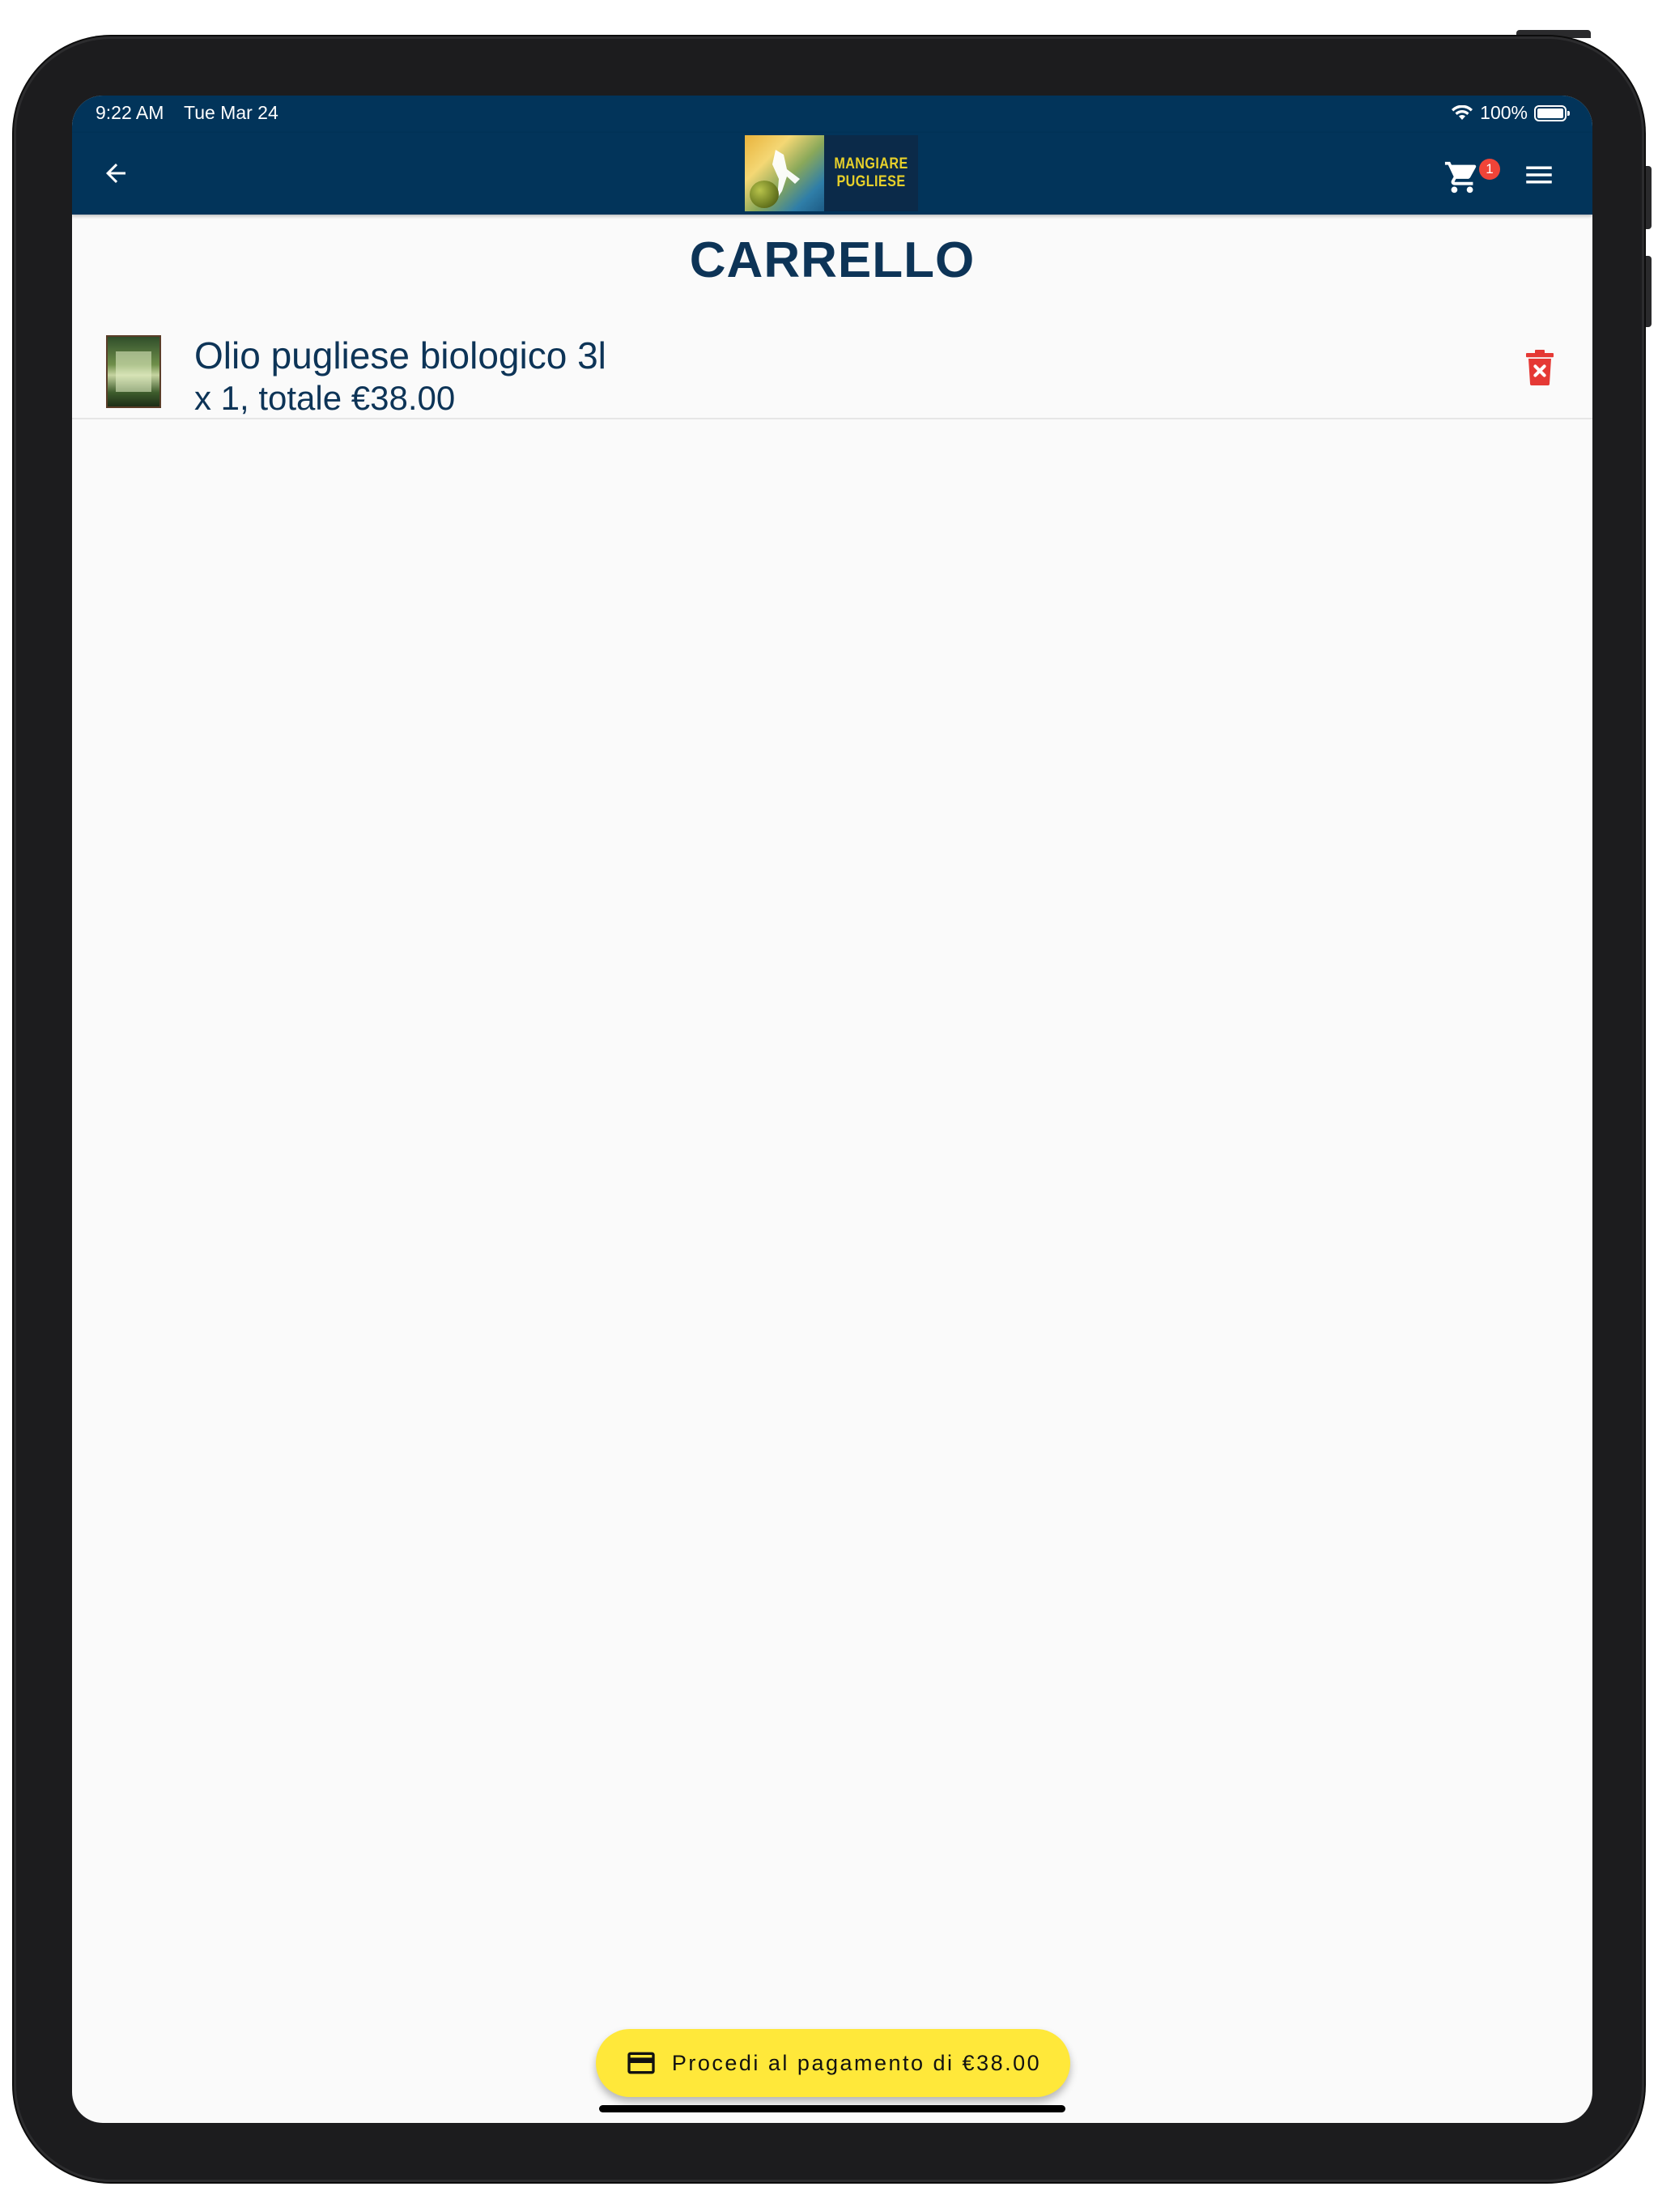 Image resolution: width=1658 pixels, height=2212 pixels. I want to click on device-volume-button, so click(1647, 198).